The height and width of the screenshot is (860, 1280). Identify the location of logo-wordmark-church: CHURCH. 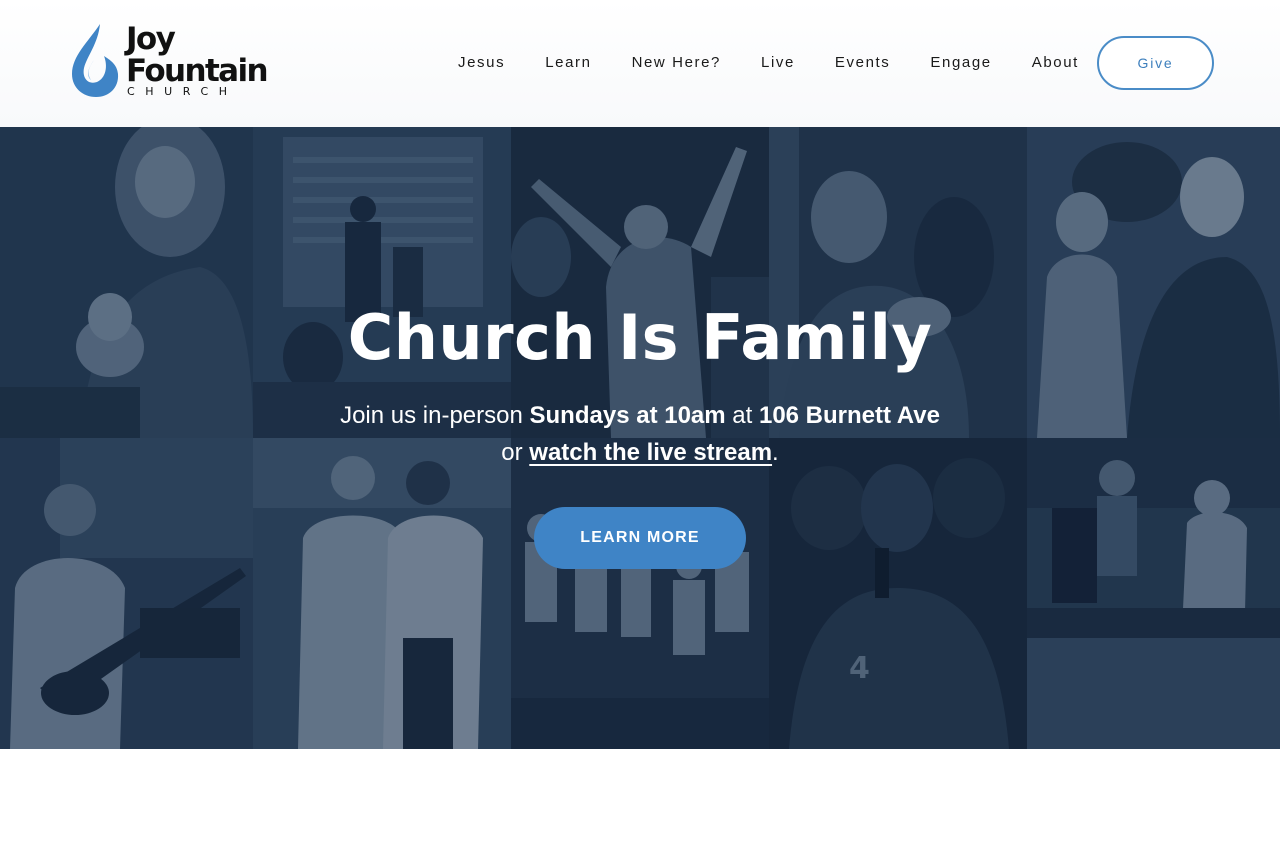
(182, 91).